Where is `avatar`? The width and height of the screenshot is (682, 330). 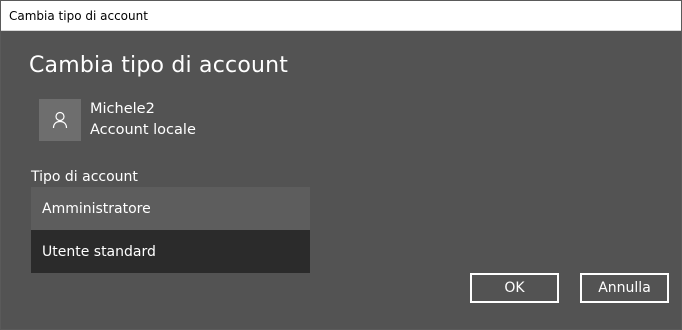
avatar is located at coordinates (60, 120).